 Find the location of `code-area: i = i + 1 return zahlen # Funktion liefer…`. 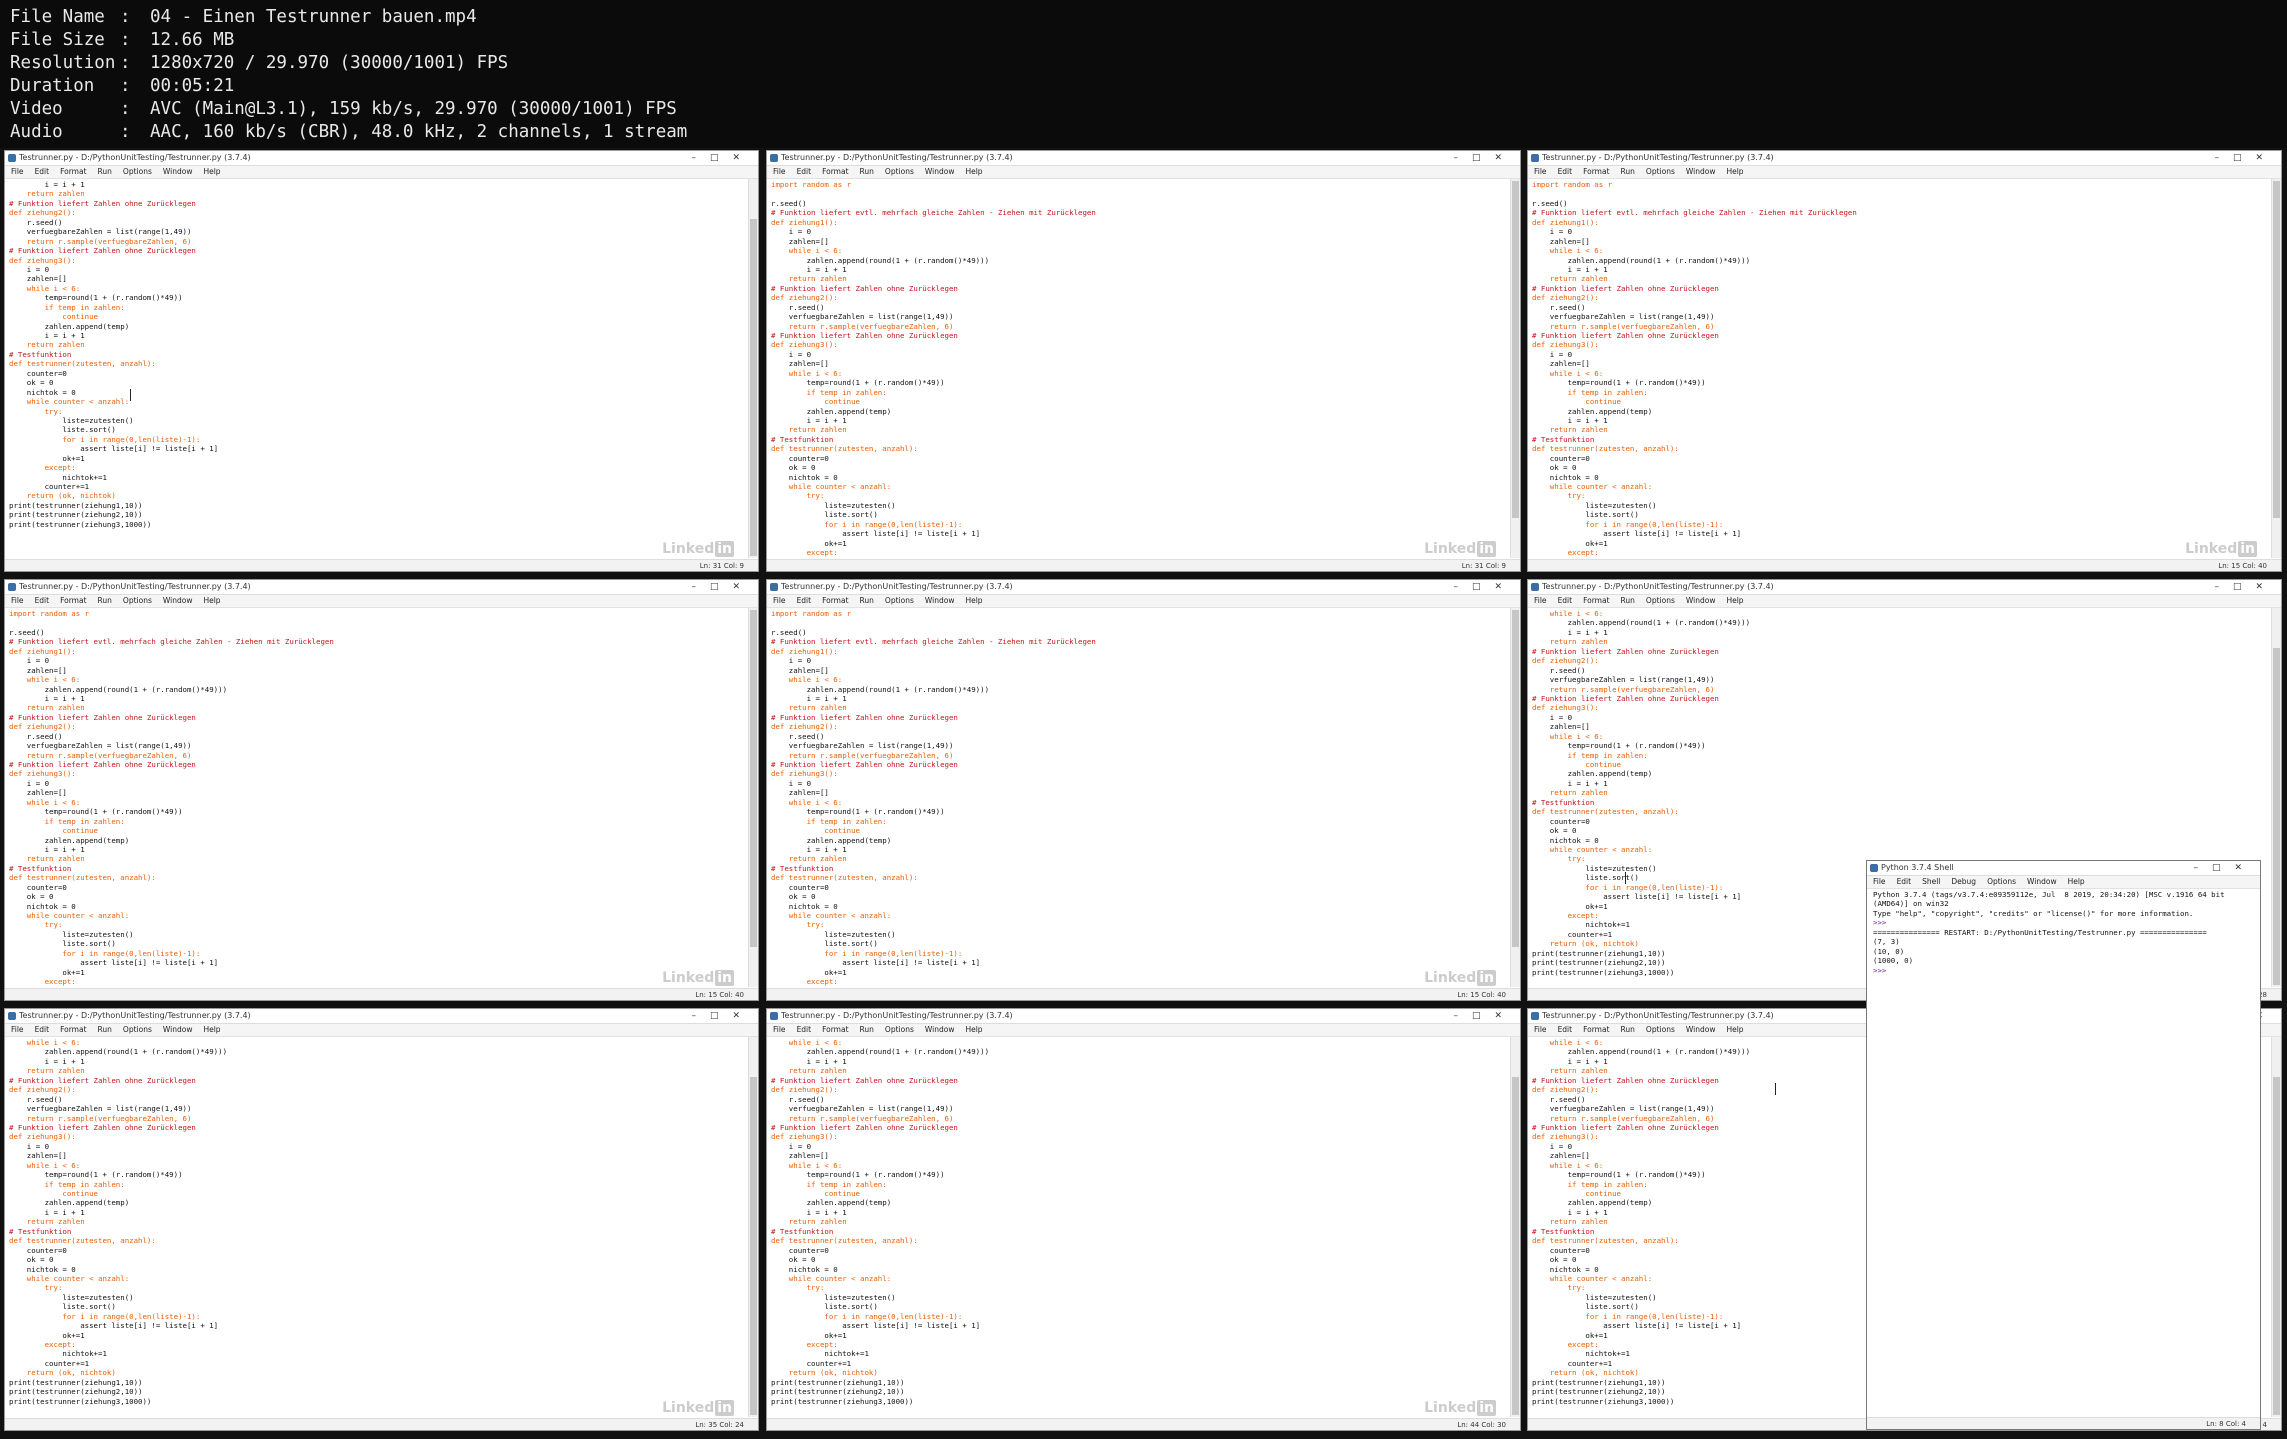

code-area: i = i + 1 return zahlen # Funktion liefer… is located at coordinates (376, 369).